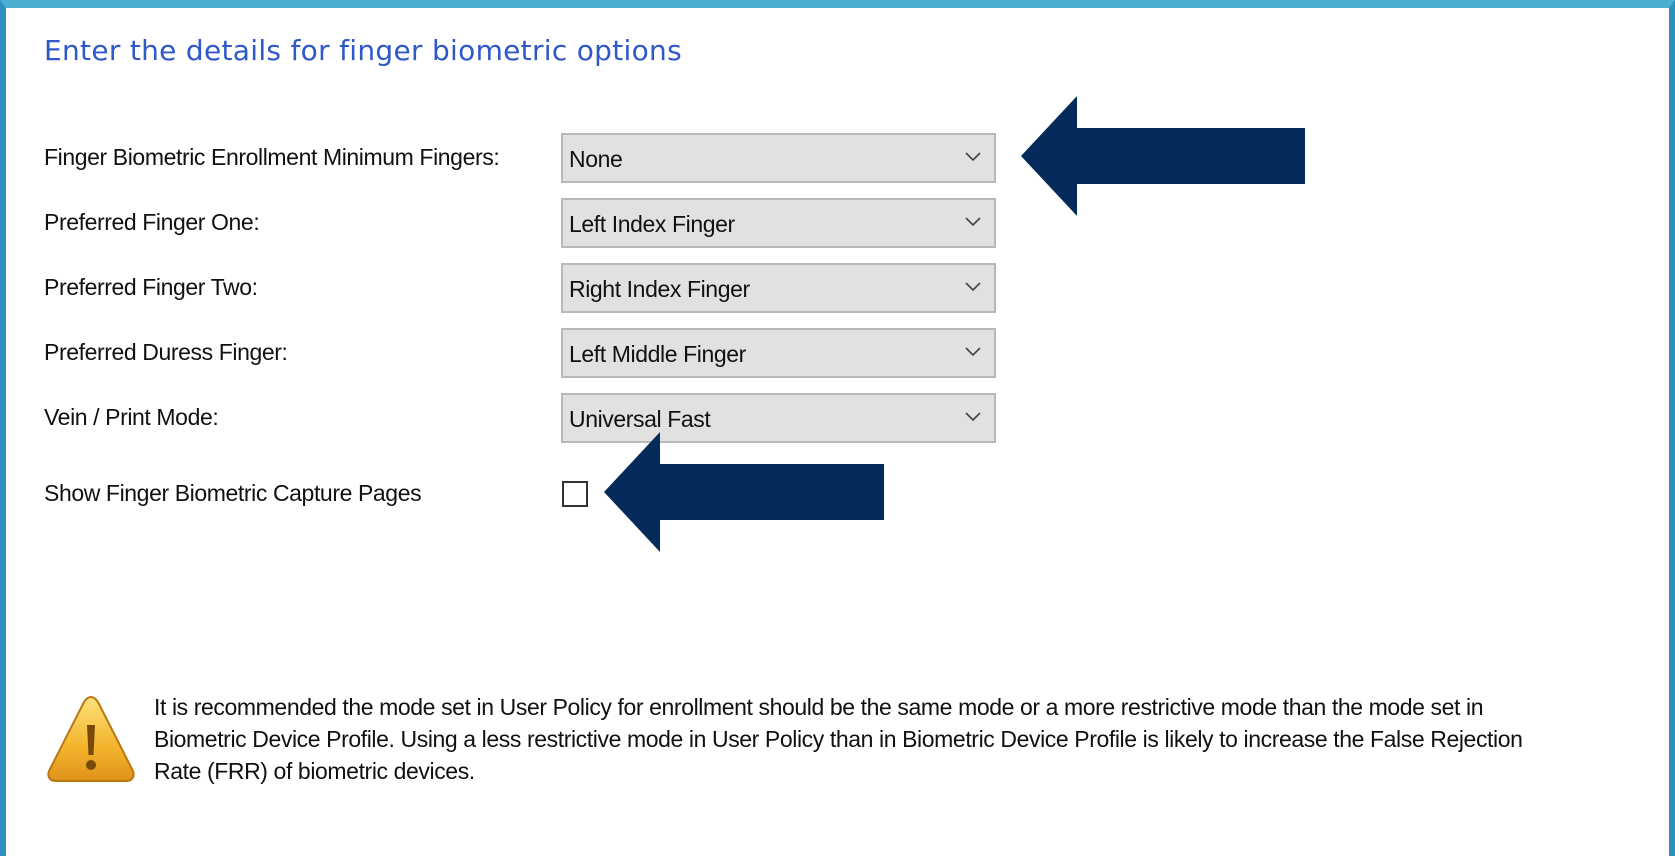 The height and width of the screenshot is (856, 1675). I want to click on min-fingers-value: None, so click(596, 159).